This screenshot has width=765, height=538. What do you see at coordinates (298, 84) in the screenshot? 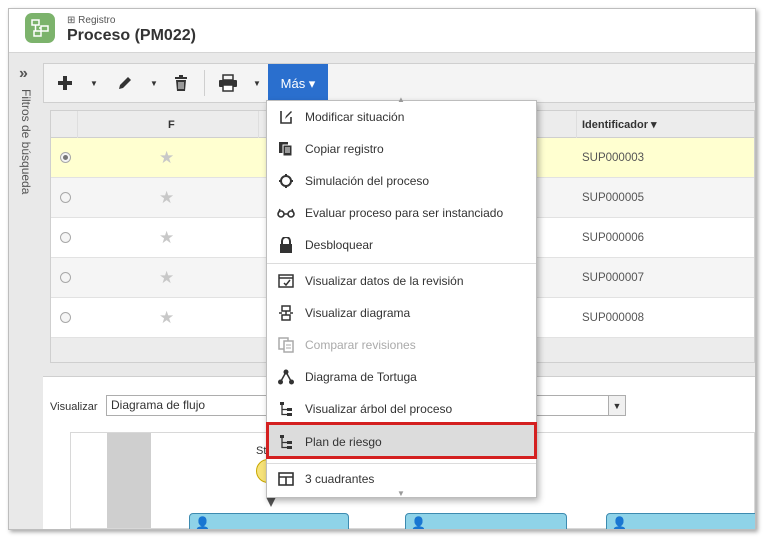
I see `more-button: Más ▾` at bounding box center [298, 84].